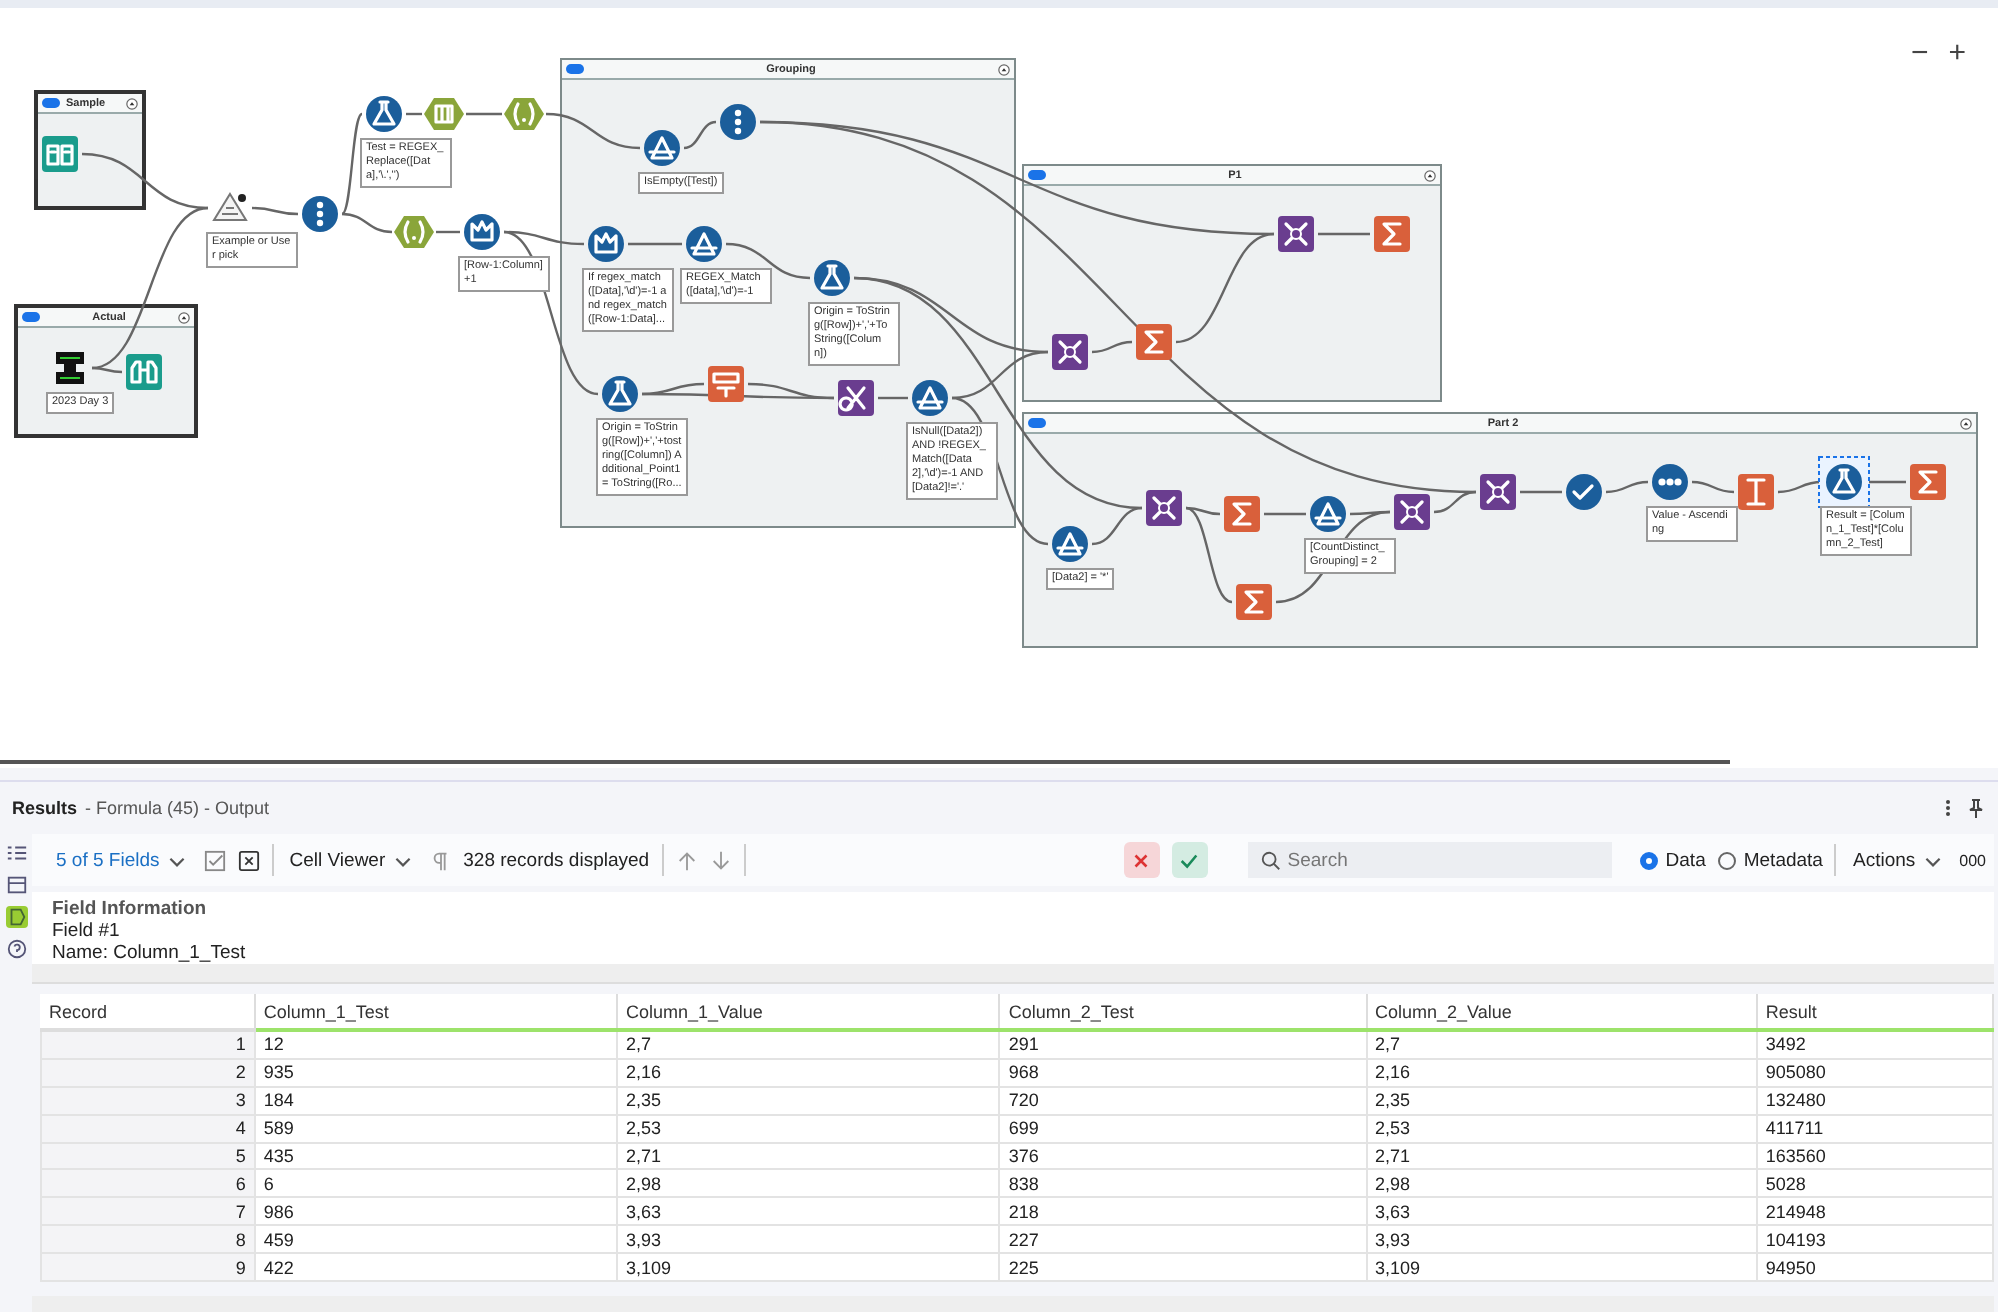  What do you see at coordinates (148, 1211) in the screenshot?
I see `row-number: 7` at bounding box center [148, 1211].